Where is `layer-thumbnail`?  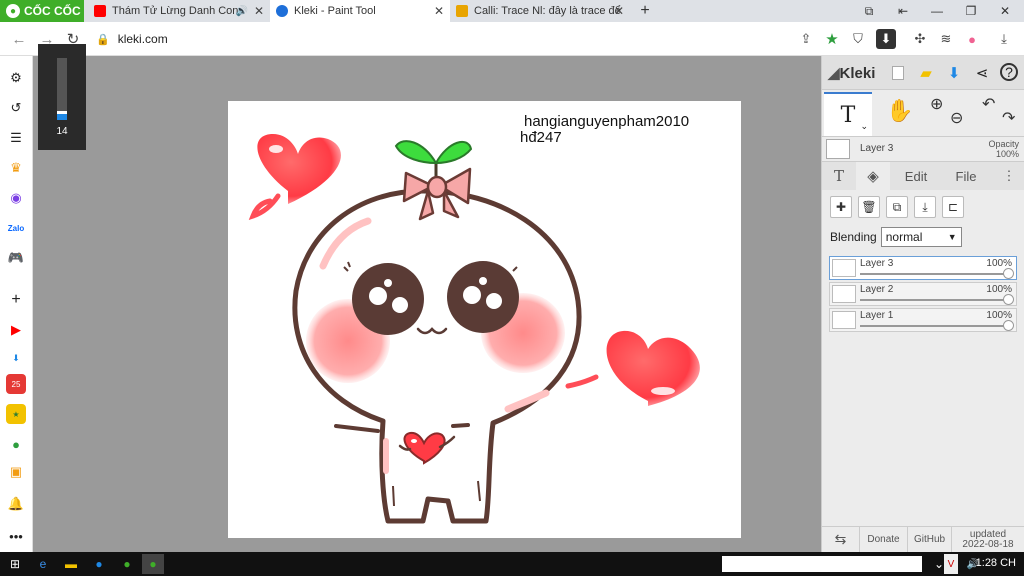 layer-thumbnail is located at coordinates (844, 294).